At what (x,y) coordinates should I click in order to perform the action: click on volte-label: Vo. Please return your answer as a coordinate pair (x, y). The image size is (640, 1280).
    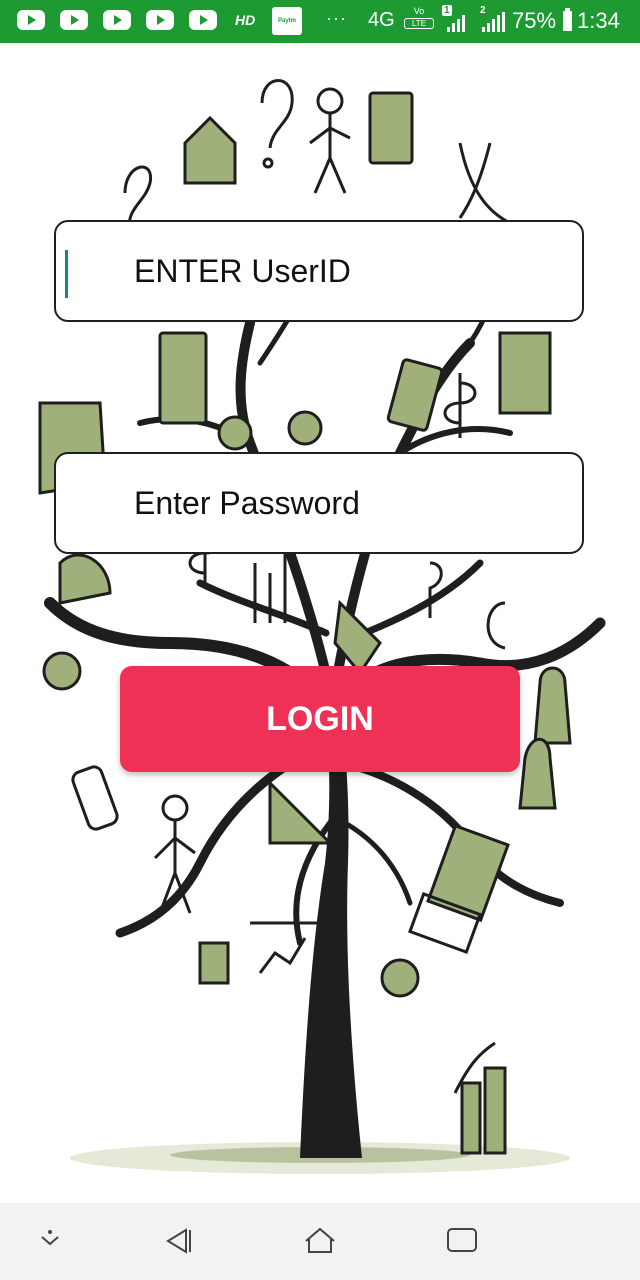
    Looking at the image, I should click on (419, 11).